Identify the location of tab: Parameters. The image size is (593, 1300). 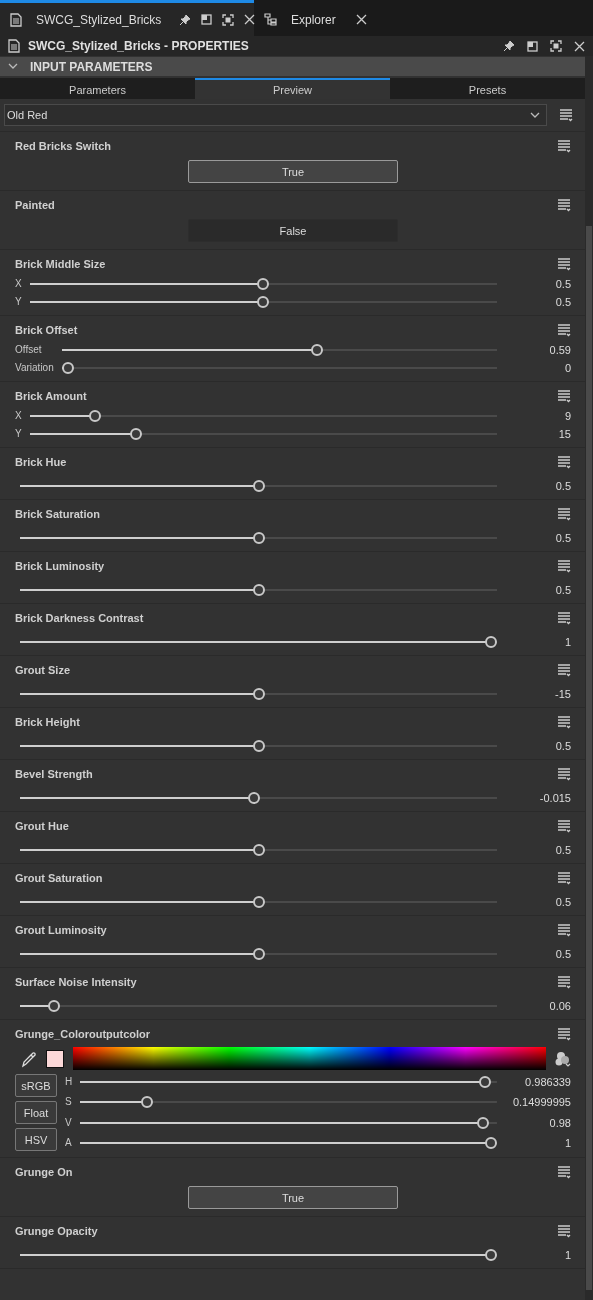
(97, 88).